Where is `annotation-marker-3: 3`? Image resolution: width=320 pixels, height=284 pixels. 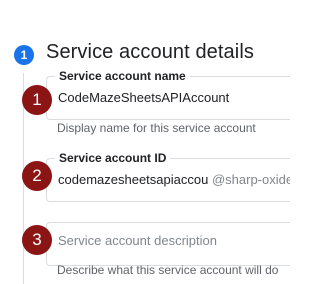 annotation-marker-3: 3 is located at coordinates (37, 240).